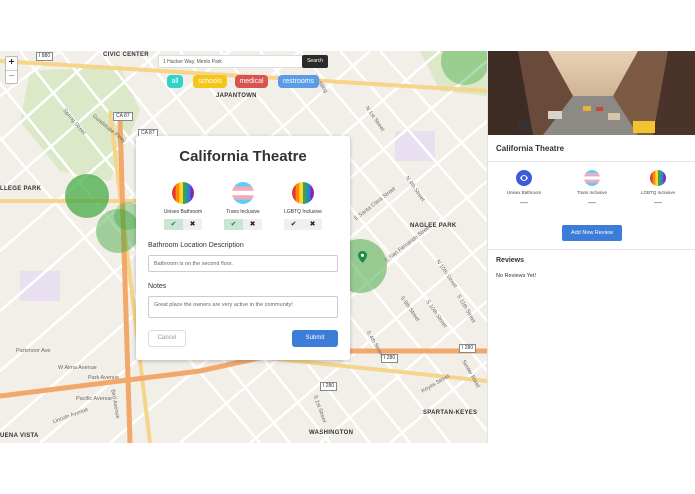 This screenshot has width=695, height=494. Describe the element at coordinates (104, 378) in the screenshot. I see `street-label: Park Avenue` at that location.